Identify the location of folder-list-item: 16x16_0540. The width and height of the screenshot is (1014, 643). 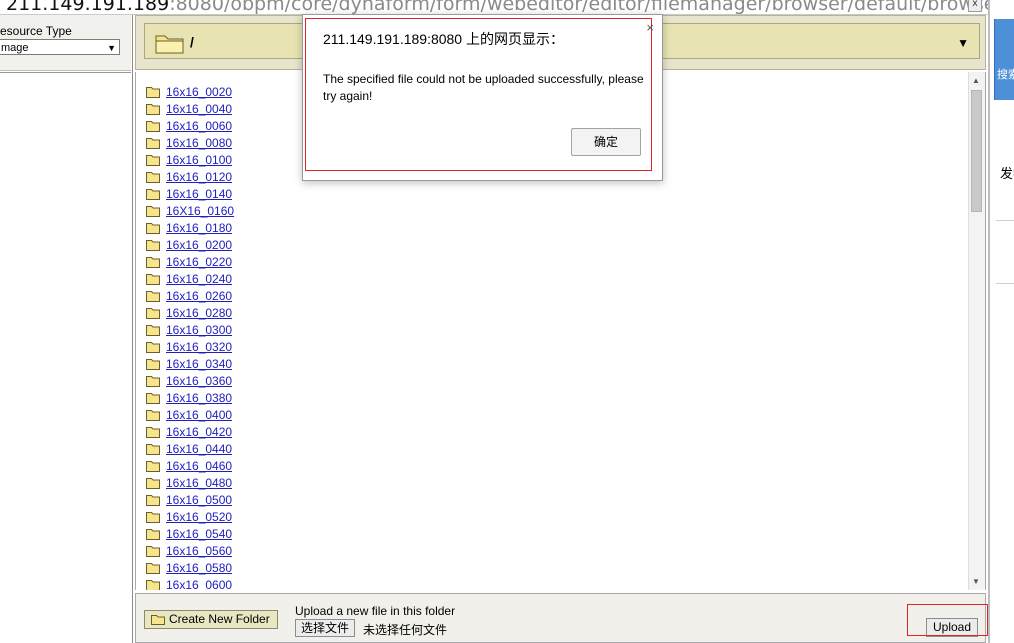
(190, 533).